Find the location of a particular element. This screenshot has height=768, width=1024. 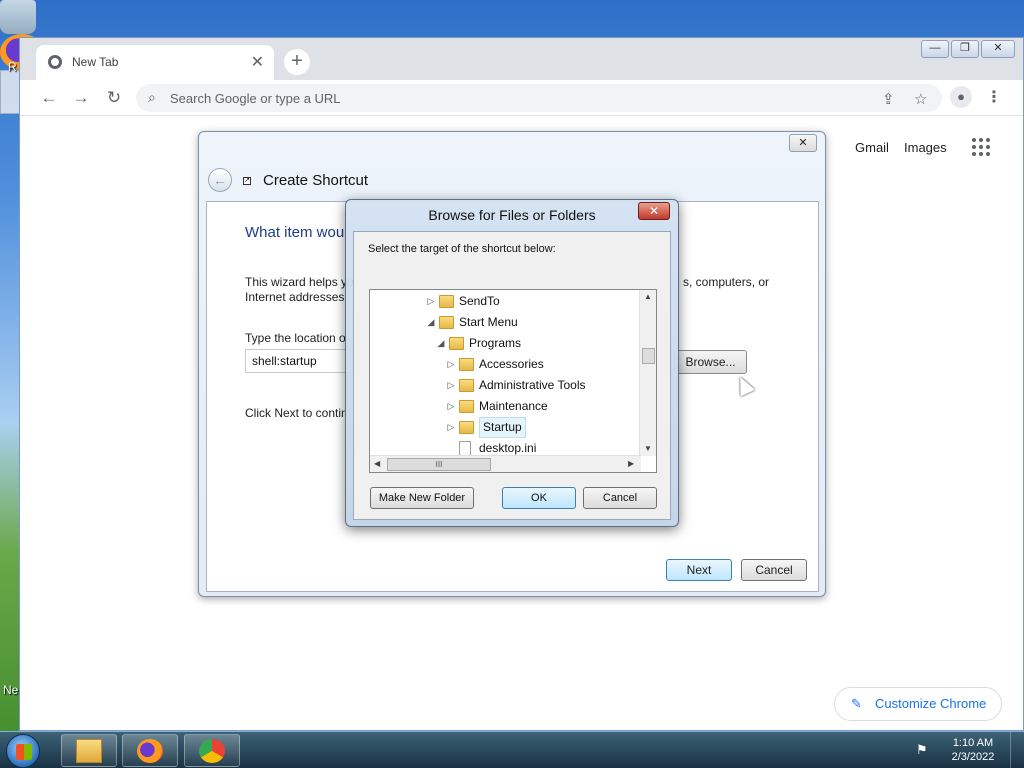

network-icon: ⚑ is located at coordinates (922, 750).